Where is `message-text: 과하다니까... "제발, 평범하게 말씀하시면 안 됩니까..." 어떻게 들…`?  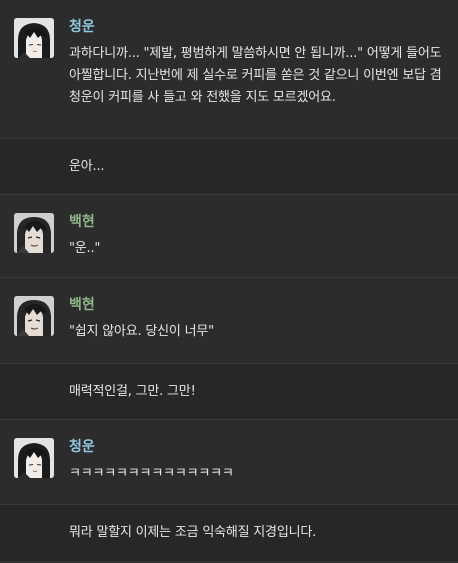
message-text: 과하다니까... "제발, 평범하게 말씀하시면 안 됩니까..." 어떻게 들… is located at coordinates (255, 75).